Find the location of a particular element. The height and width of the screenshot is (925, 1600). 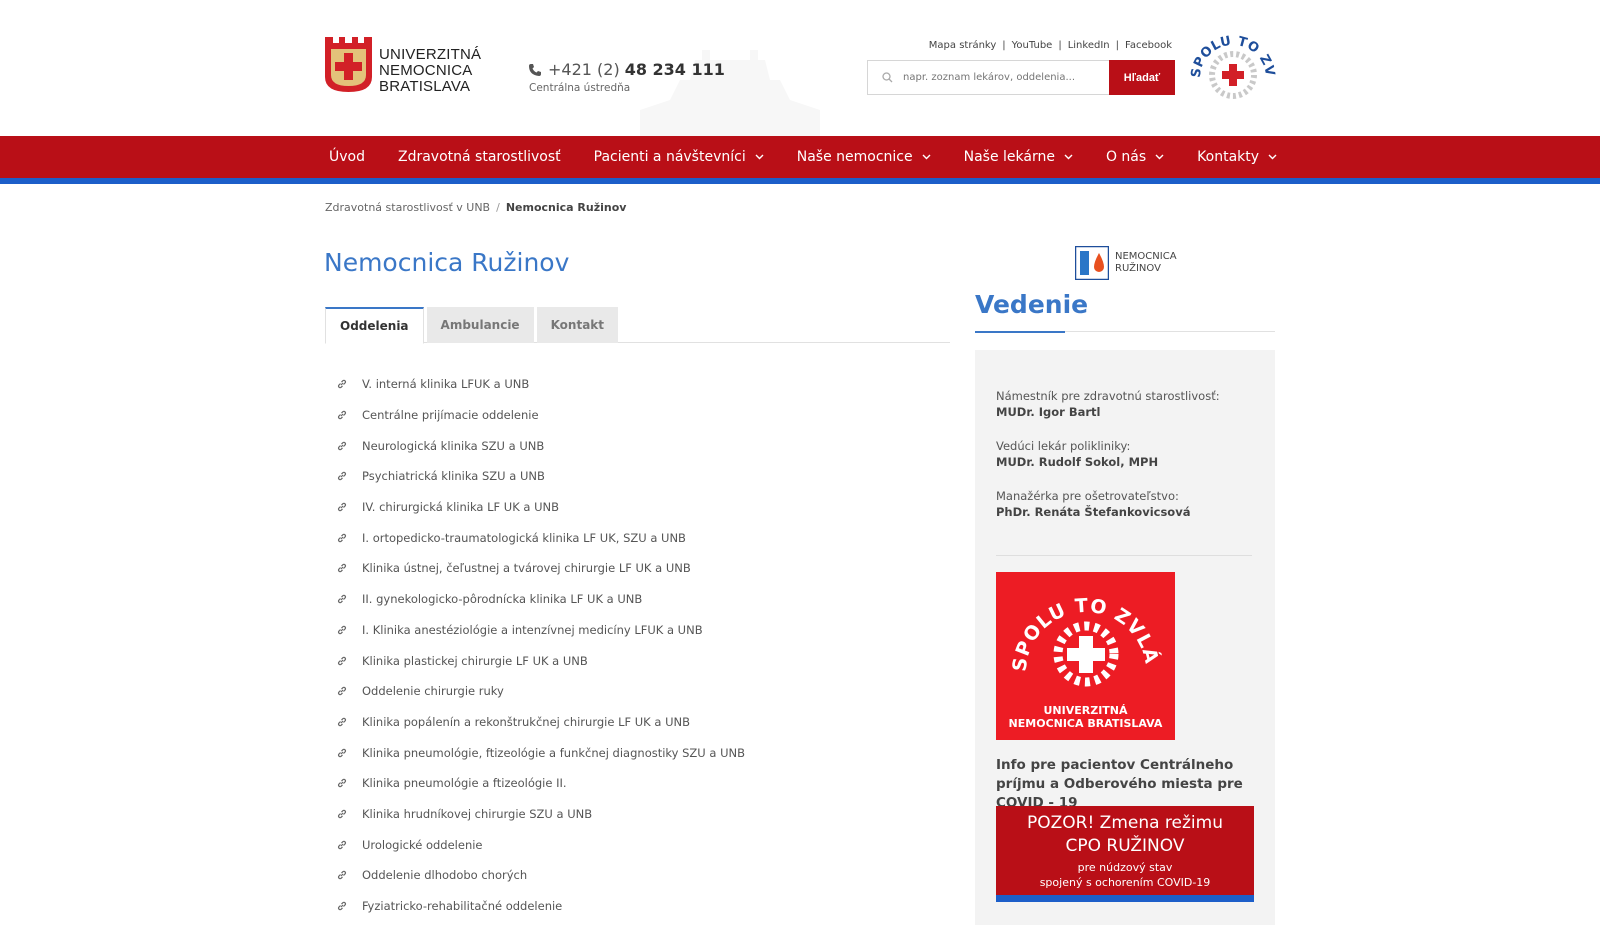

nemocnica-ruzinov-logo: NEMOCNICA RUŽINOV is located at coordinates (1126, 263).